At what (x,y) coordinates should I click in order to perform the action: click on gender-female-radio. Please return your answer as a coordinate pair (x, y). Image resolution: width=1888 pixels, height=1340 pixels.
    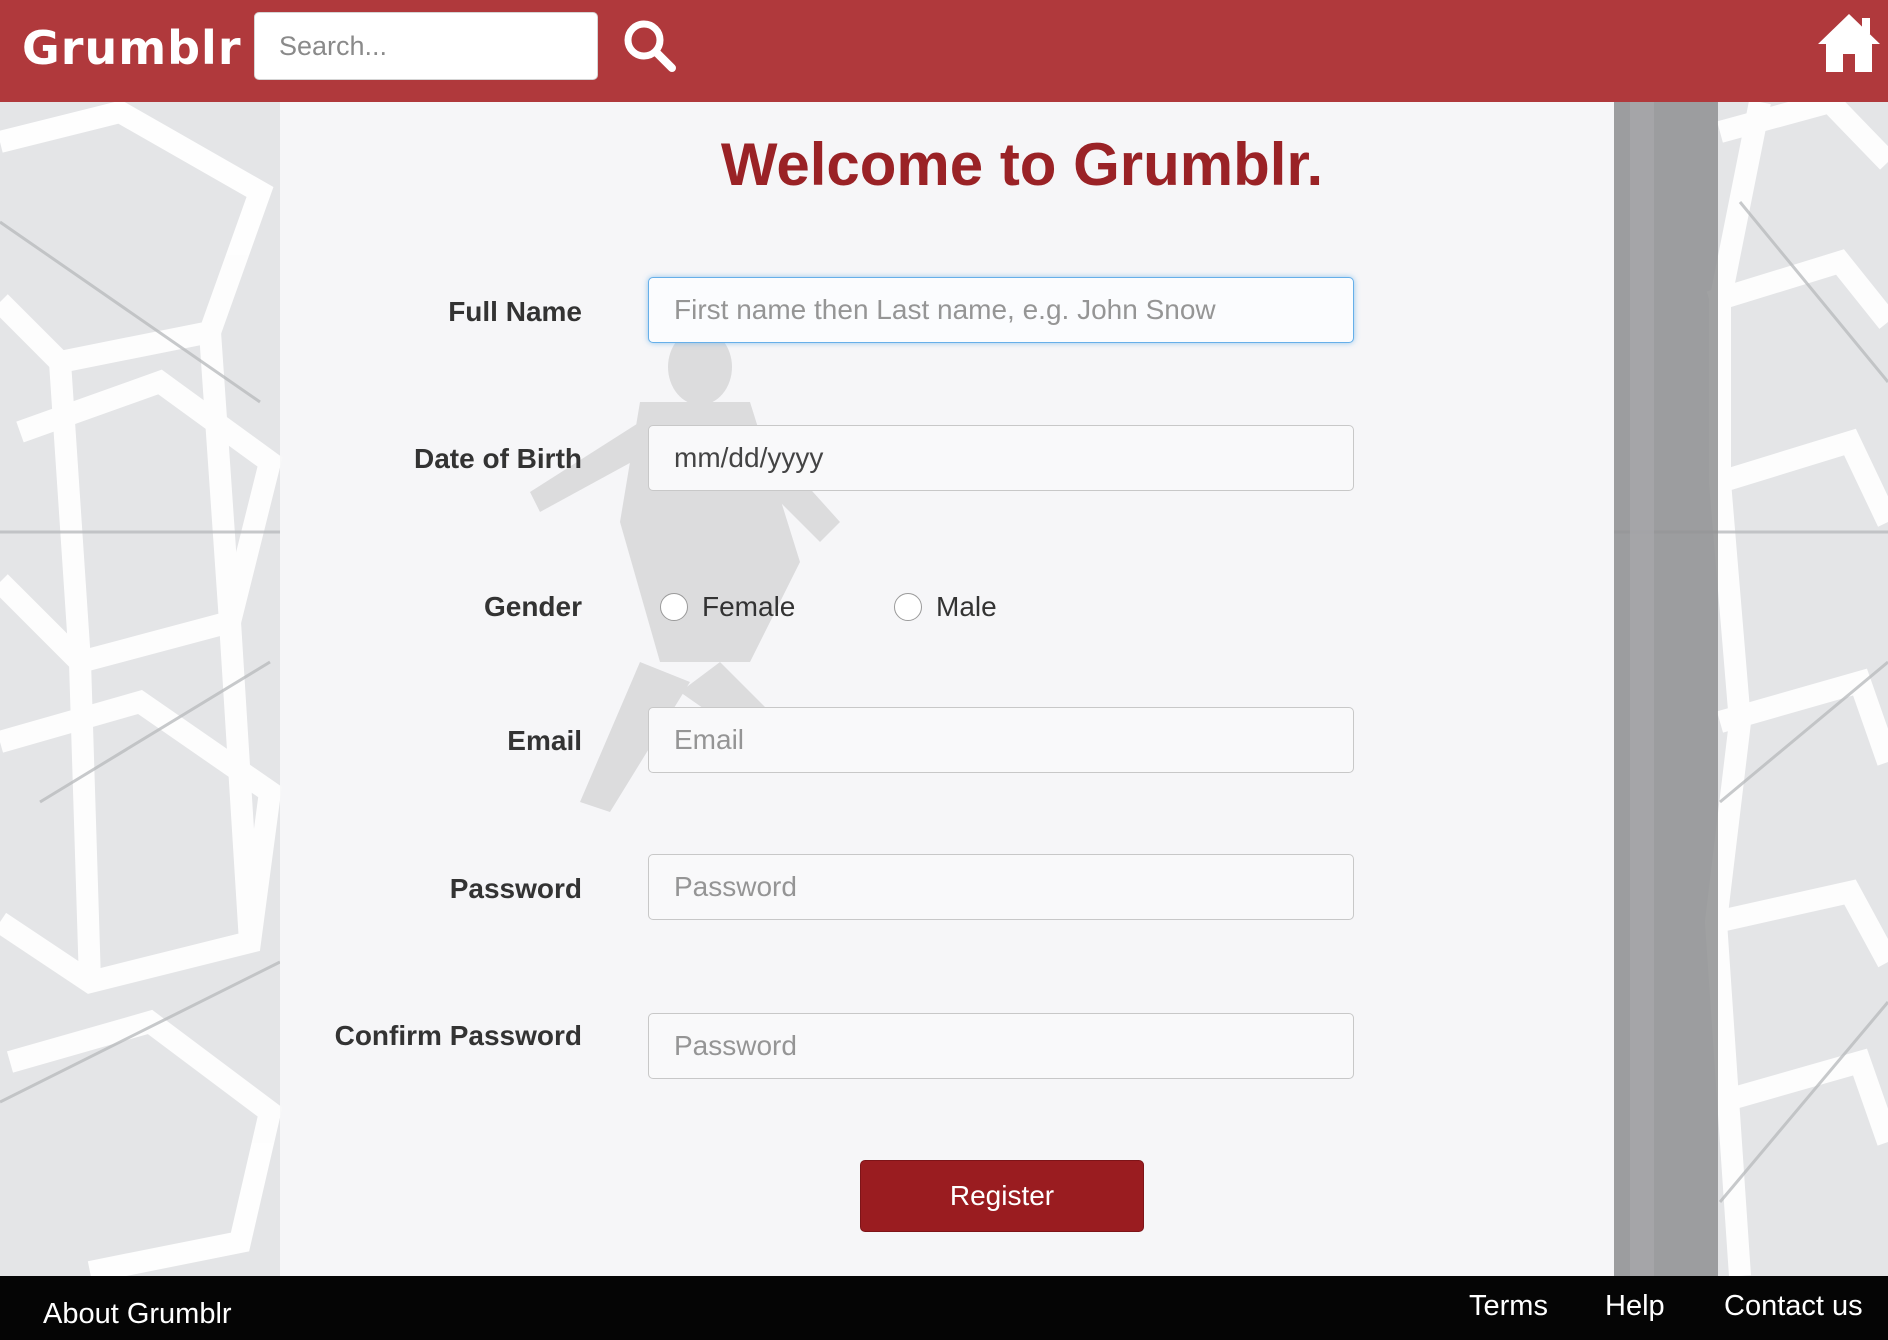
    Looking at the image, I should click on (674, 607).